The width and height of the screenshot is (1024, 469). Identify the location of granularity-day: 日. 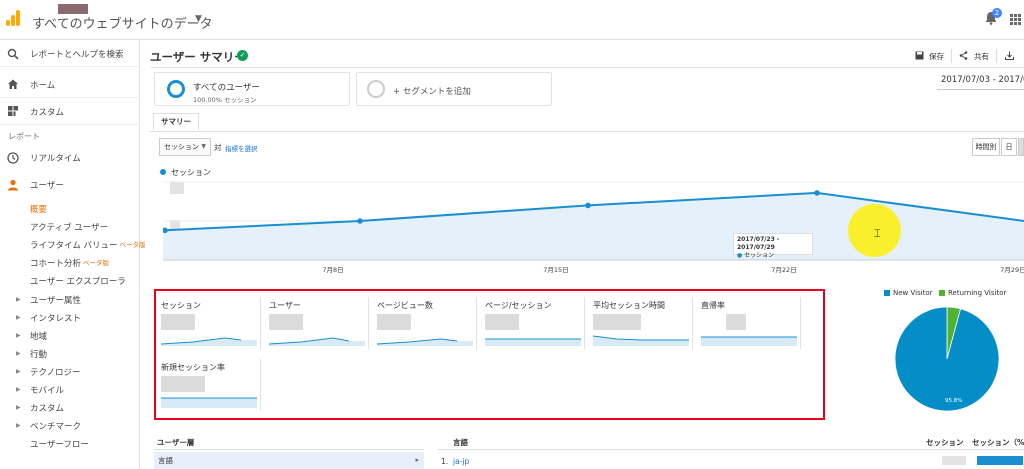
(1009, 147).